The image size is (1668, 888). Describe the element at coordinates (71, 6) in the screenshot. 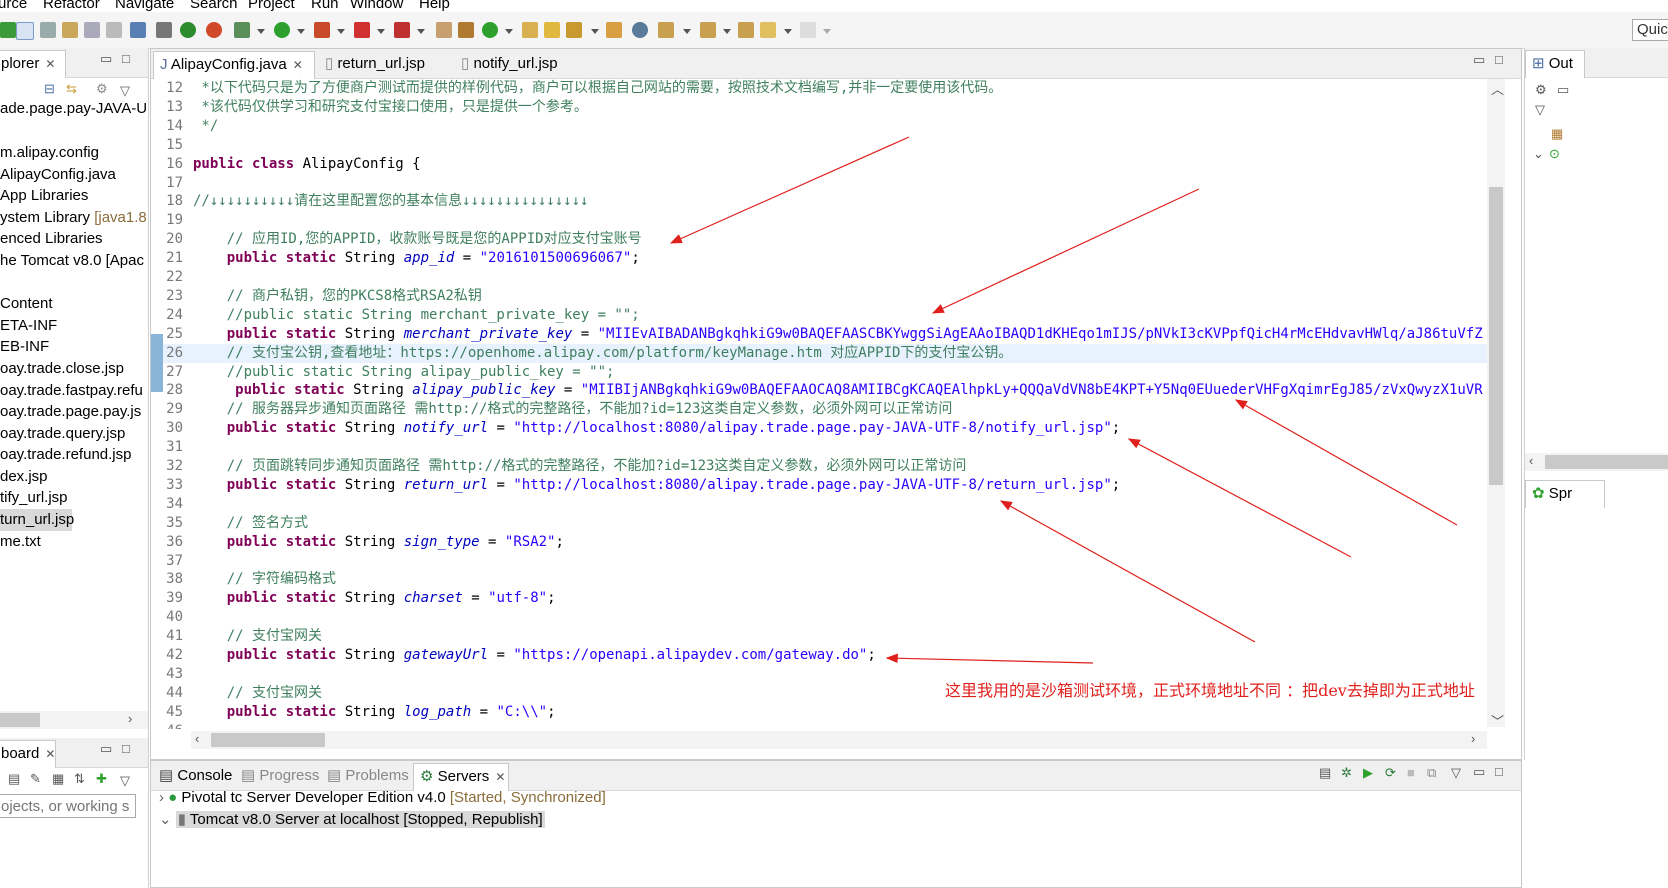

I see `menu-refactor: Refactor` at that location.